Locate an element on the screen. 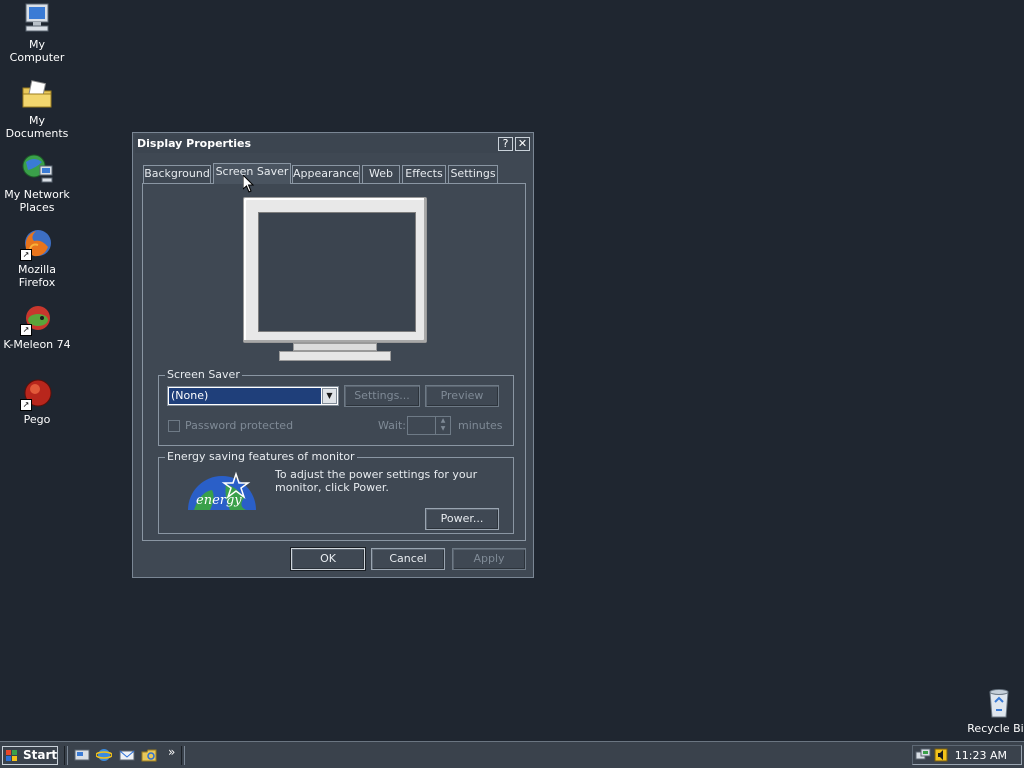 This screenshot has height=768, width=1024. k-meleon-icon: ↗ is located at coordinates (37, 319).